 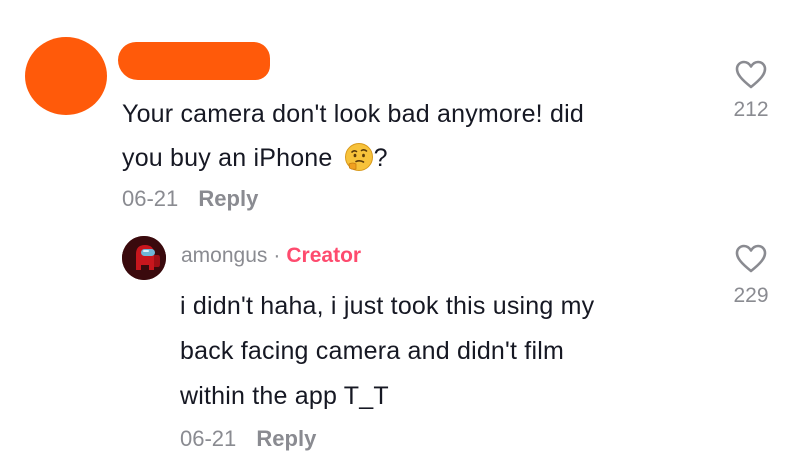 What do you see at coordinates (150, 198) in the screenshot?
I see `comment-date: 06-21` at bounding box center [150, 198].